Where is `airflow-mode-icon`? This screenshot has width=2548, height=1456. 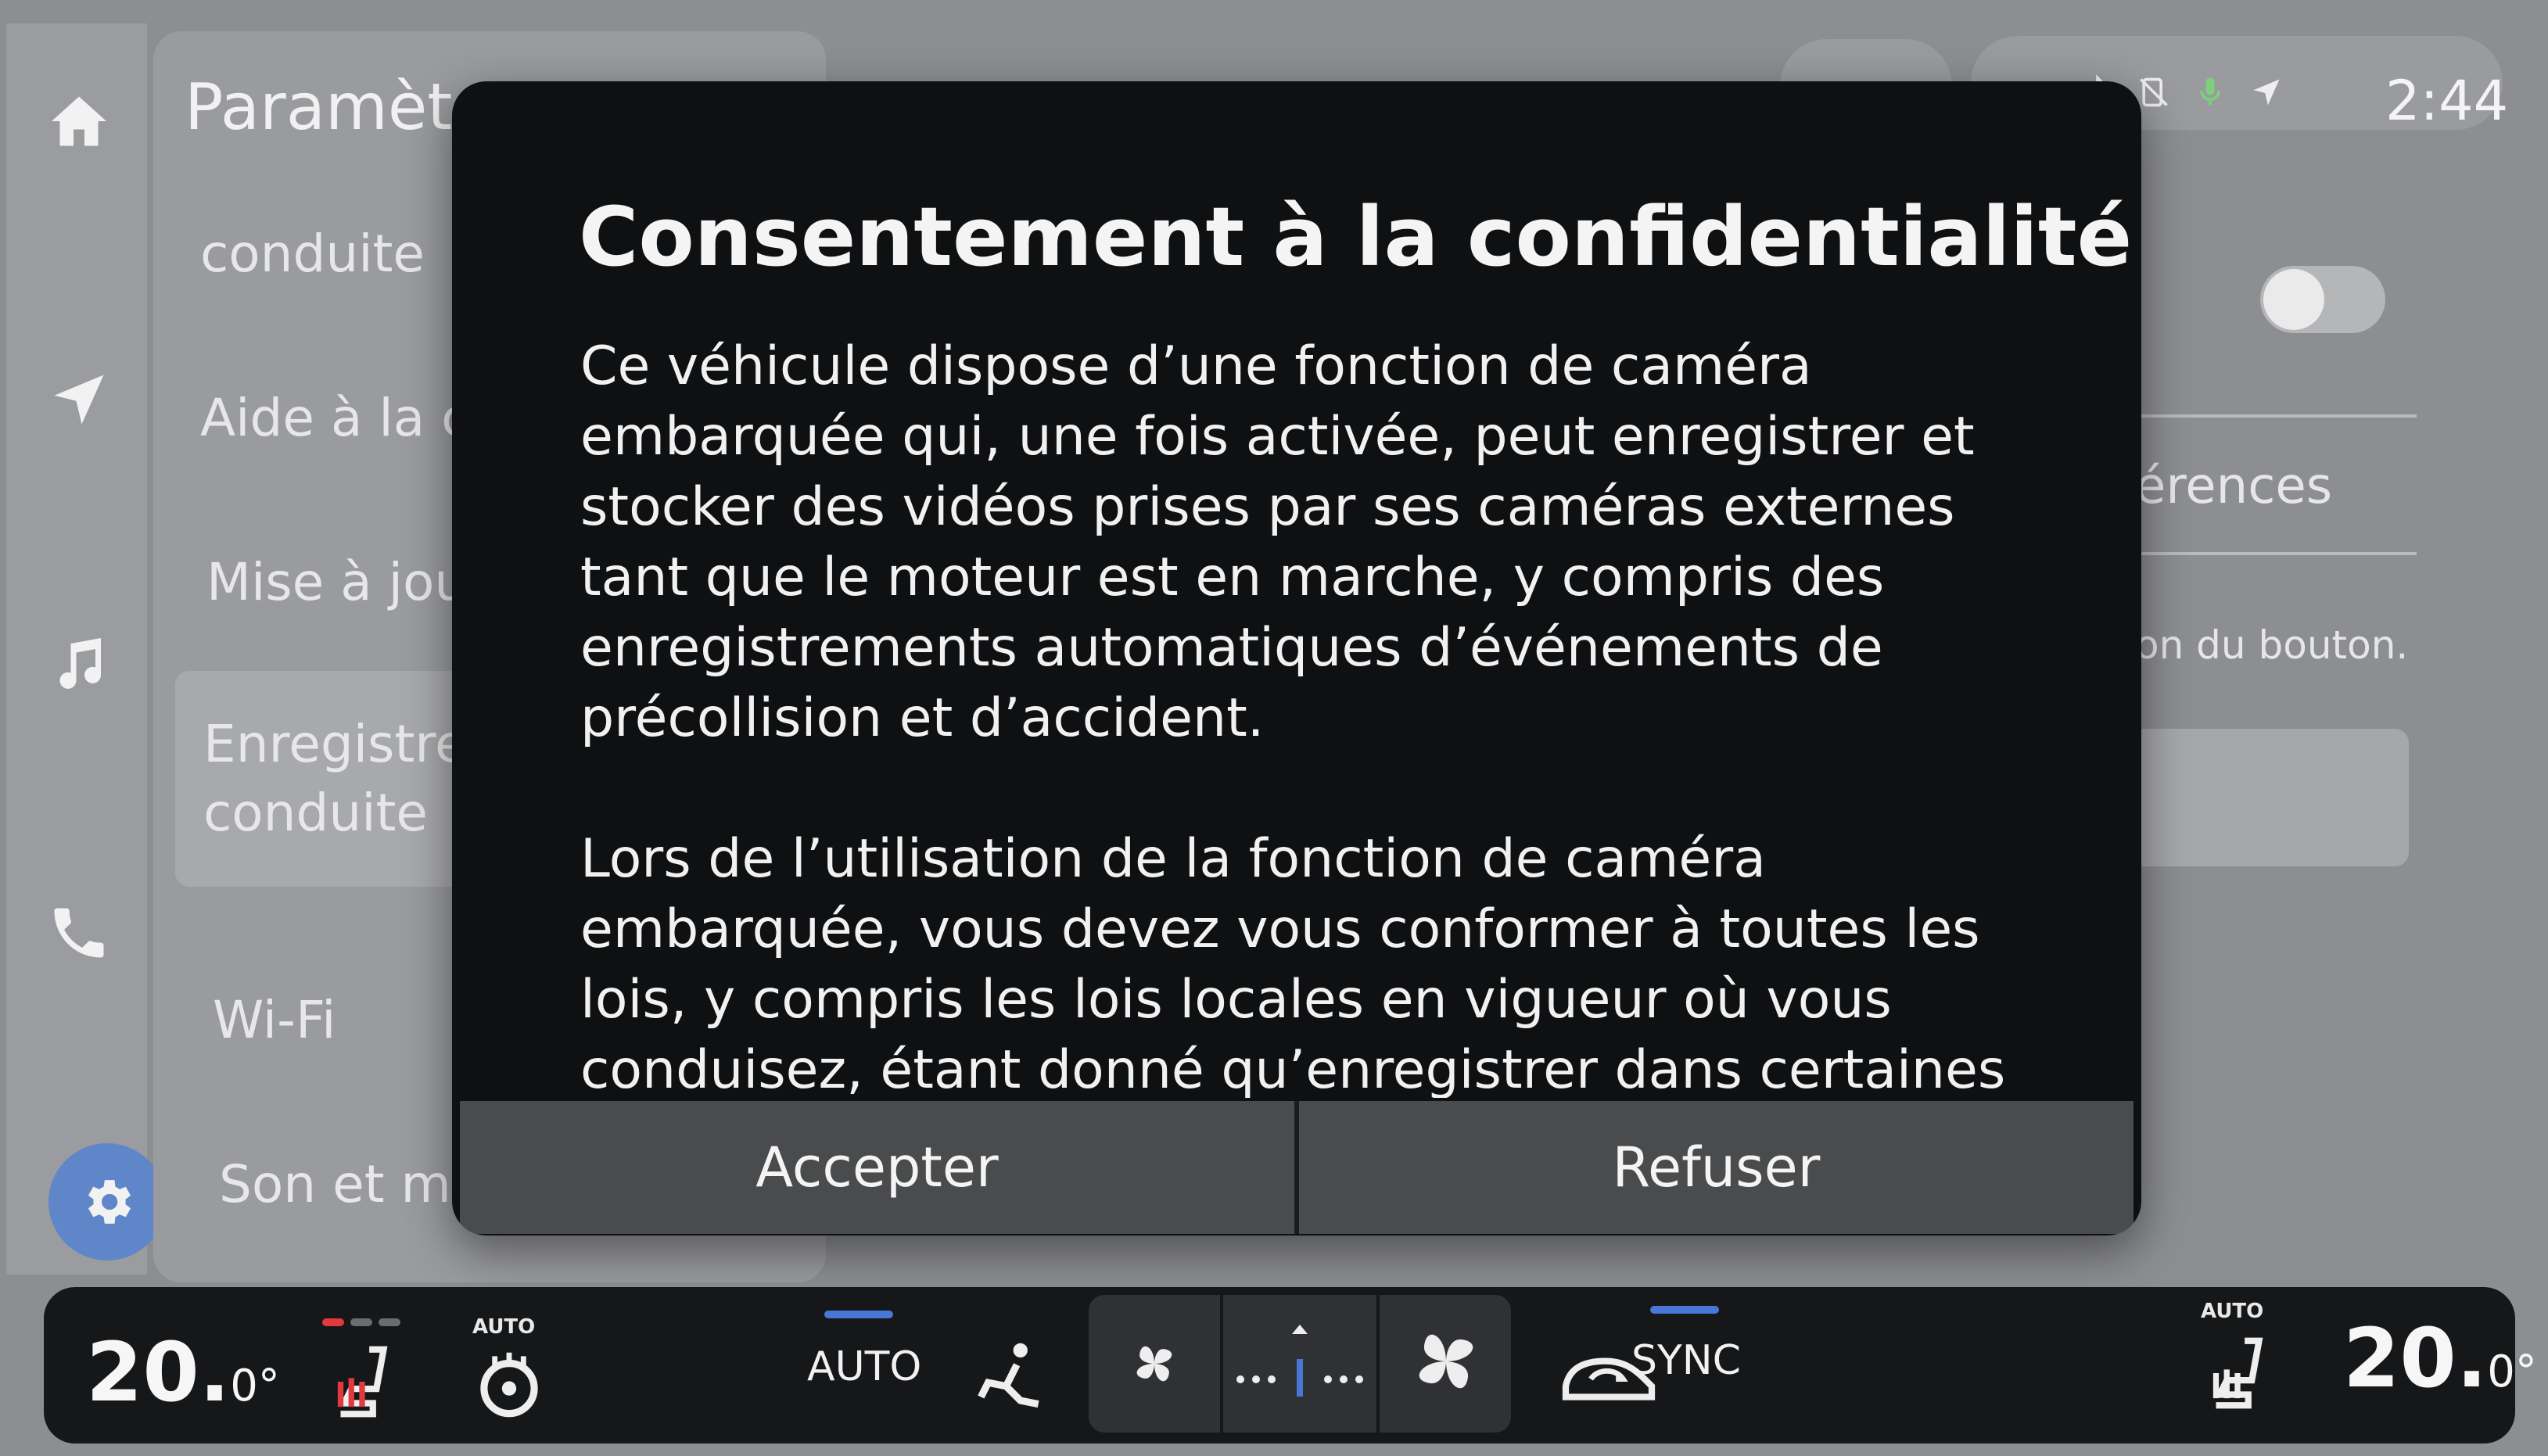
airflow-mode-icon is located at coordinates (1010, 1375).